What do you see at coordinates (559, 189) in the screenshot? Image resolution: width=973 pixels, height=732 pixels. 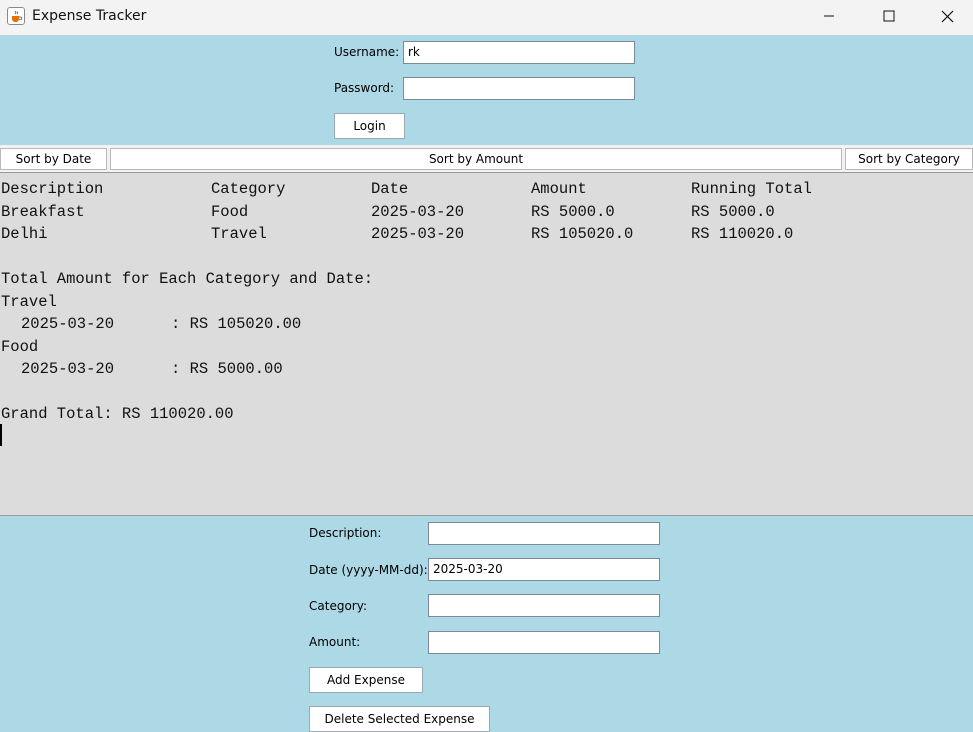 I see `header-amount: Amount` at bounding box center [559, 189].